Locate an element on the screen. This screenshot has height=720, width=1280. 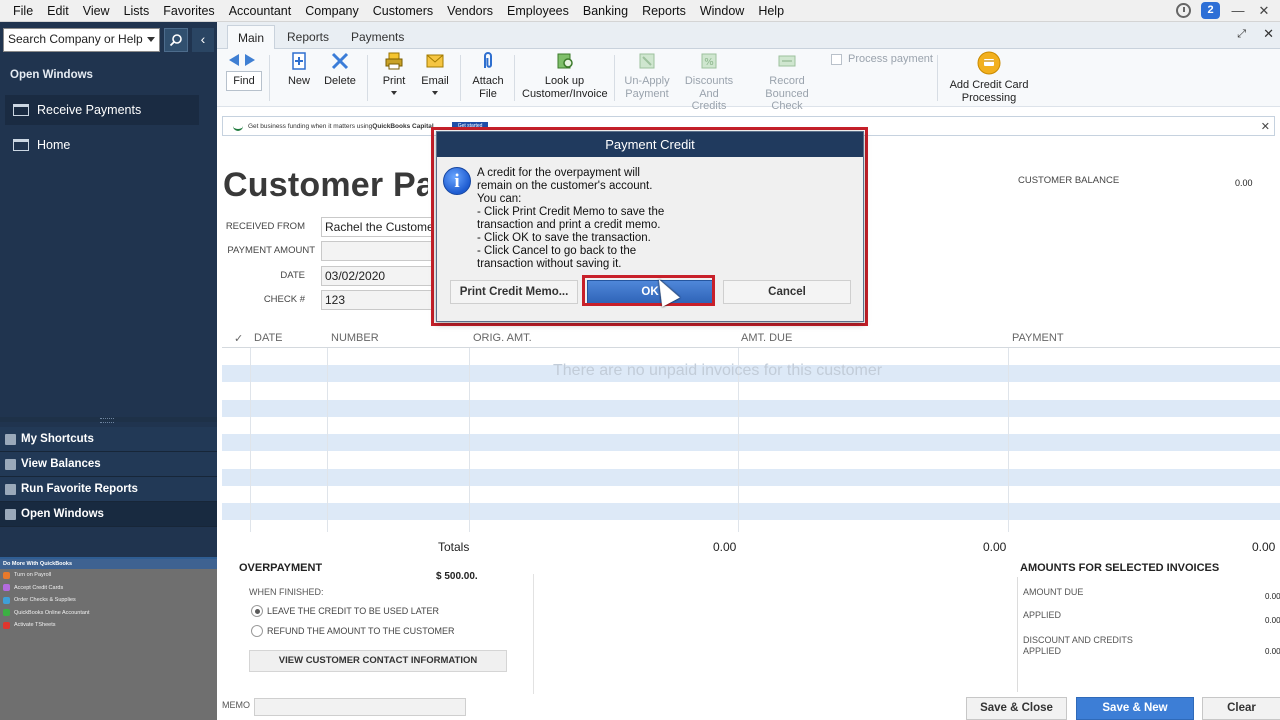
chevron-left-icon: ‹ is located at coordinates (203, 39).